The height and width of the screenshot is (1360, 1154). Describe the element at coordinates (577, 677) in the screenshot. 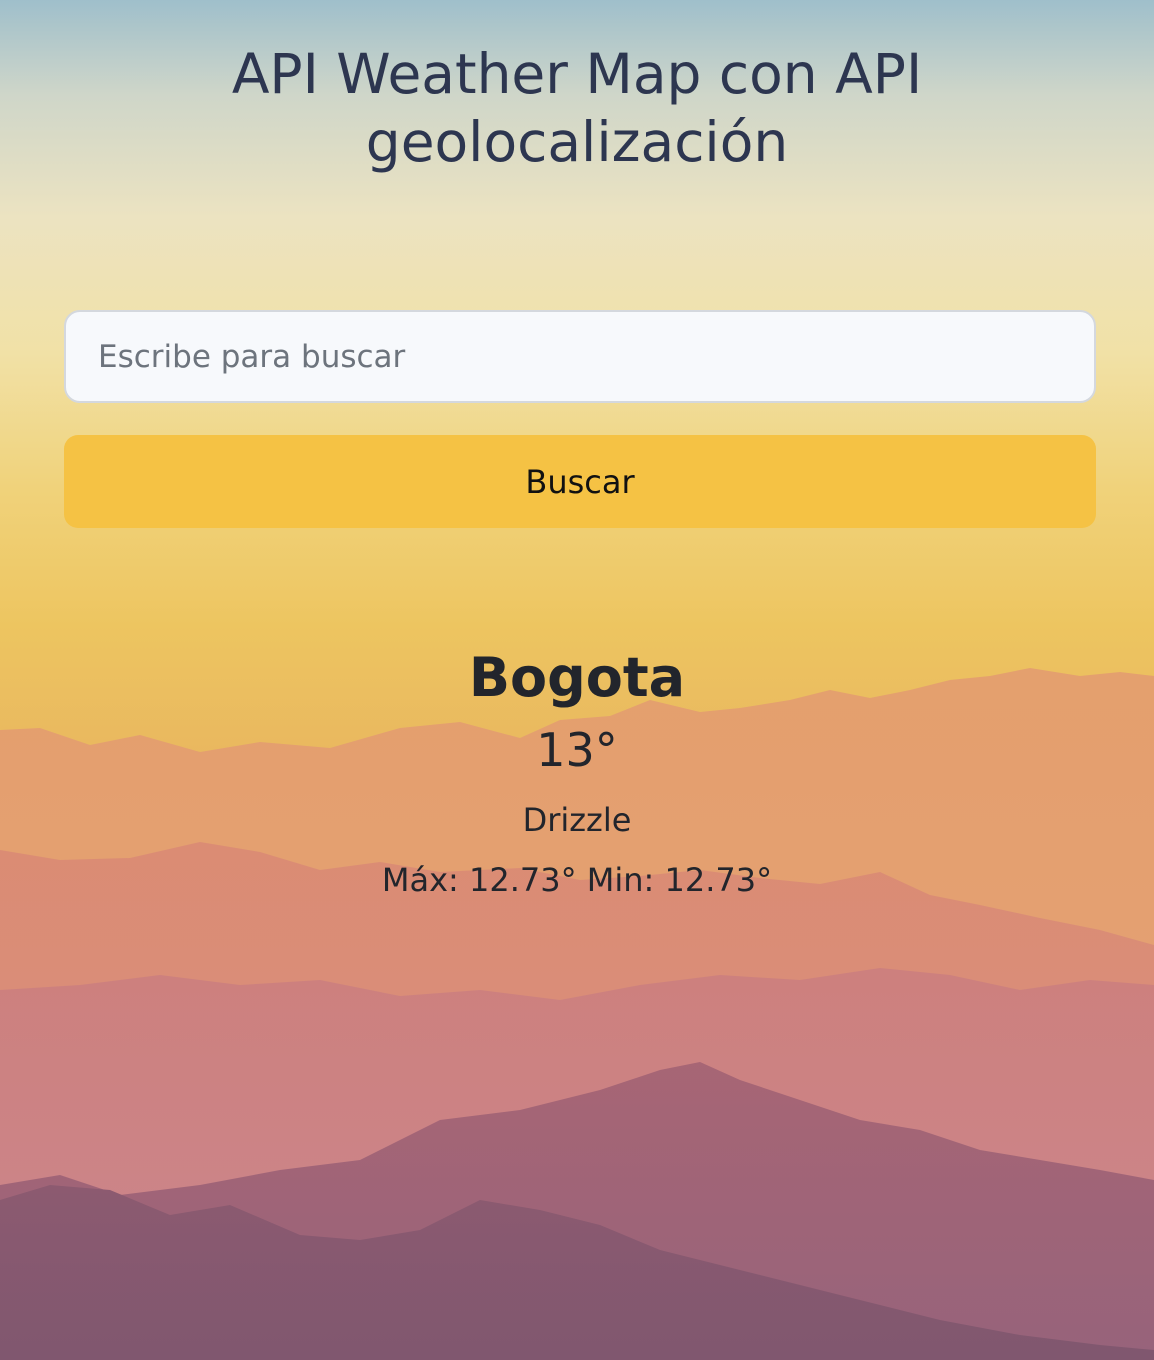

I see `city-name: Bogota` at that location.